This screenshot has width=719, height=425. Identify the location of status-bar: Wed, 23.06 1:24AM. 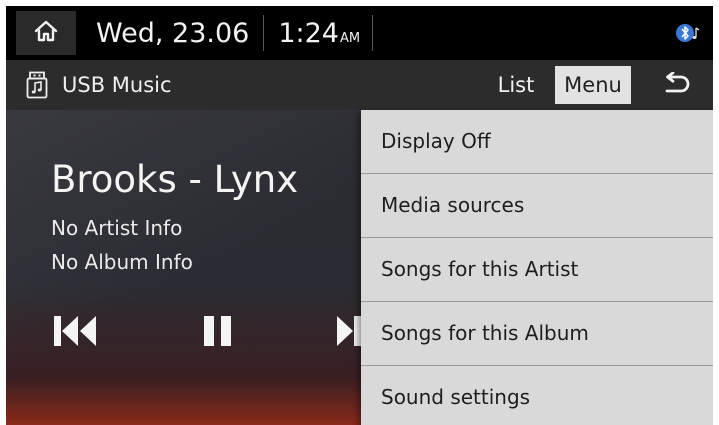
(359, 33).